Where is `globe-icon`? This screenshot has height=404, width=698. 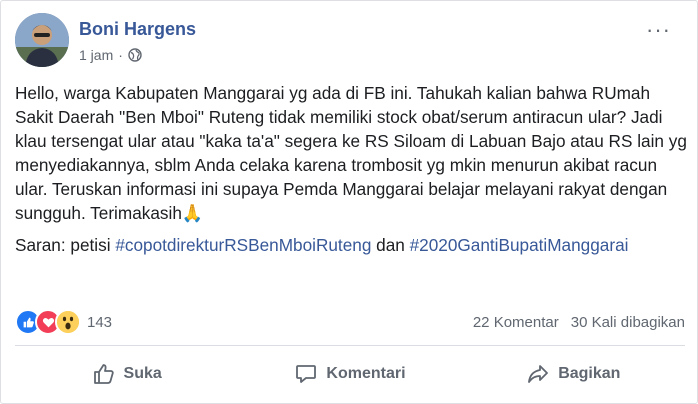 globe-icon is located at coordinates (135, 55).